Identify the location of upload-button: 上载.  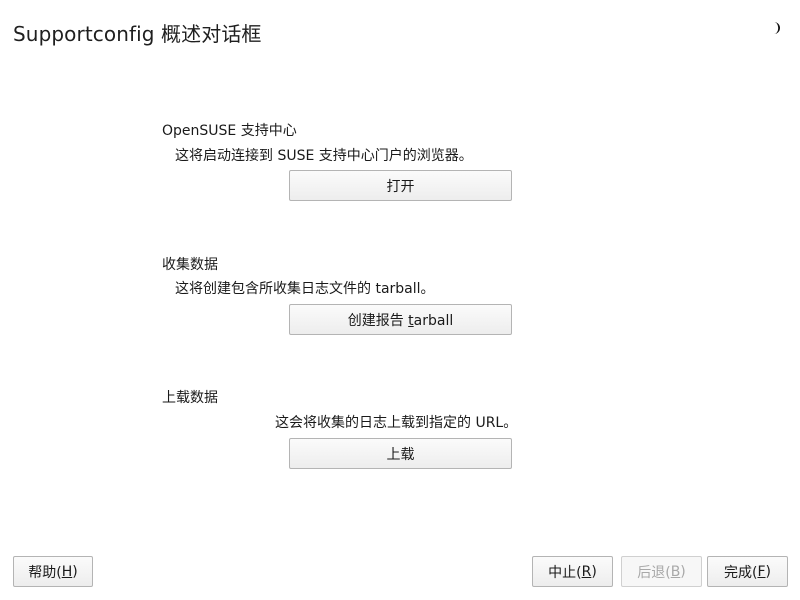
(400, 453).